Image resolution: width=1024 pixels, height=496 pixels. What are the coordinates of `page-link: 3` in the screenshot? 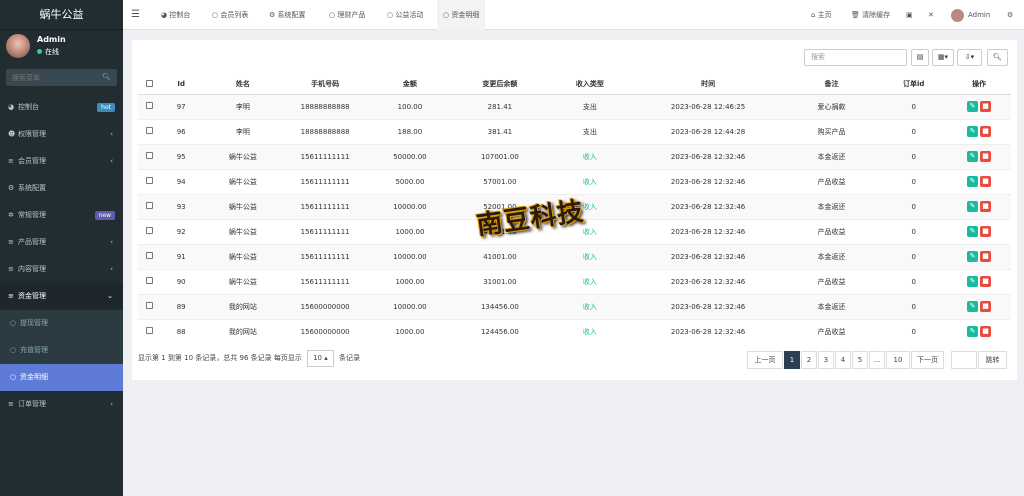 It's located at (826, 360).